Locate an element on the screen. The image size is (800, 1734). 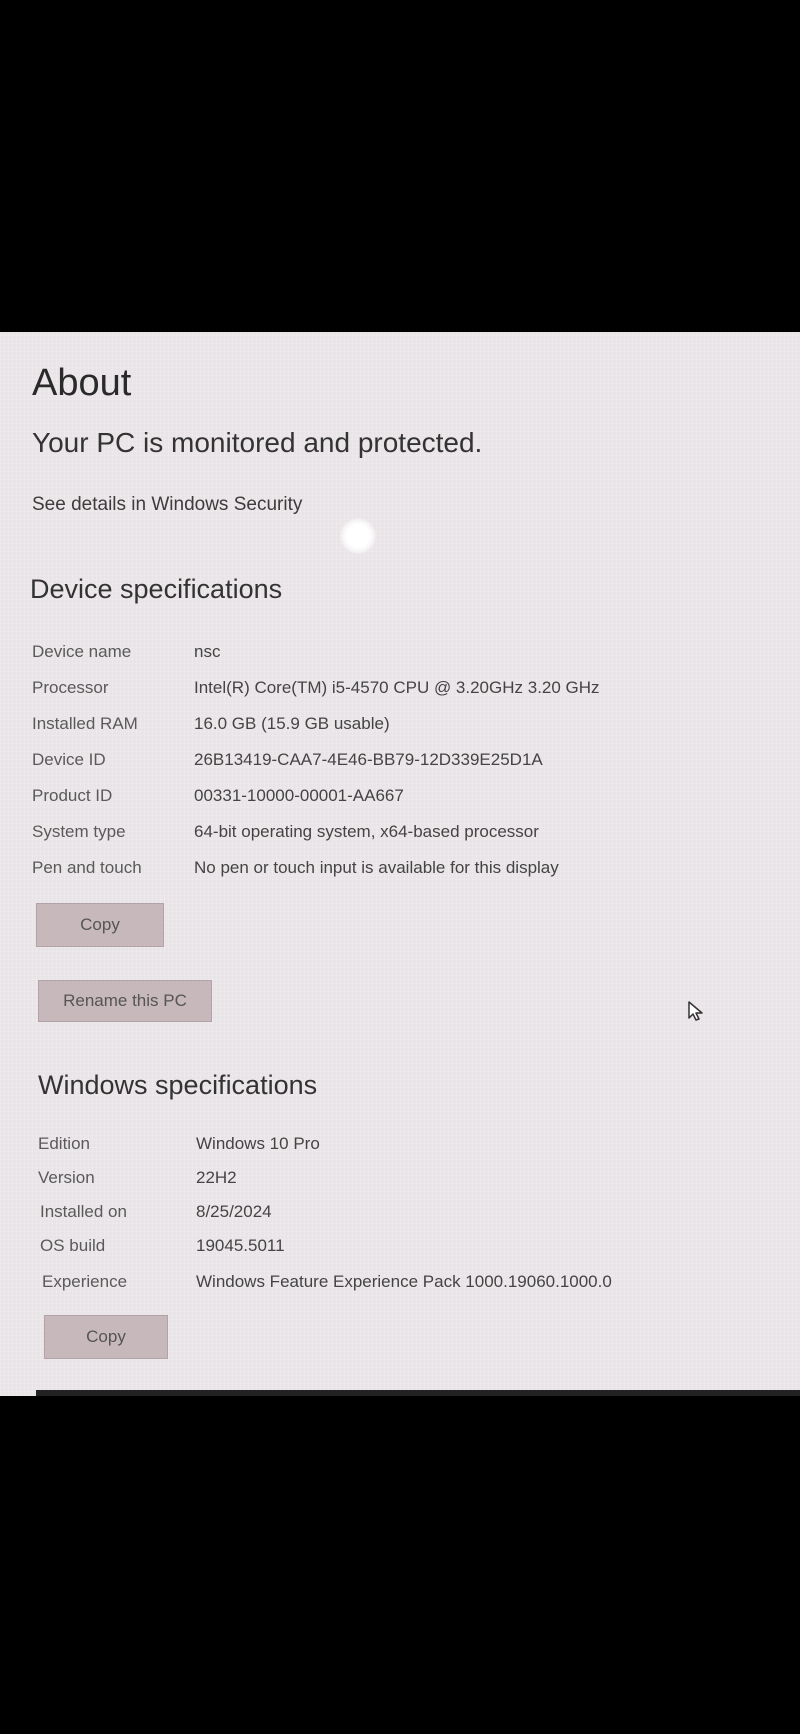
spec-label: Pen and touch is located at coordinates (87, 867).